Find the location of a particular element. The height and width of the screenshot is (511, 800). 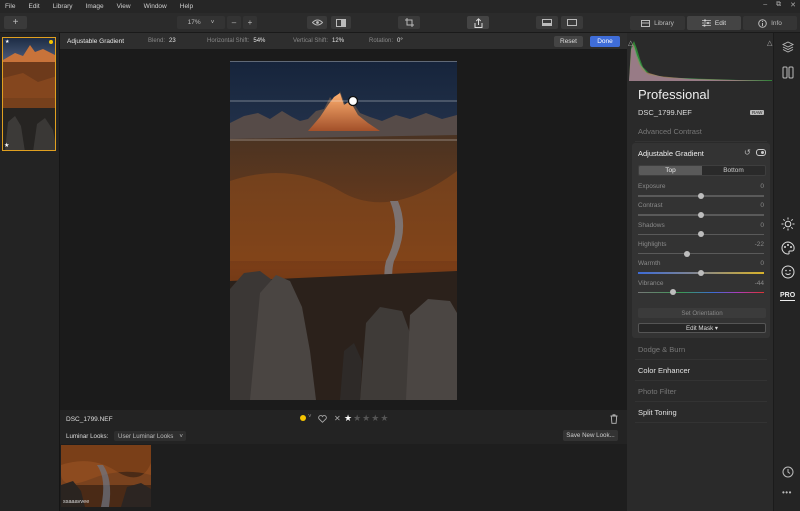

reset-button: Reset is located at coordinates (568, 41).